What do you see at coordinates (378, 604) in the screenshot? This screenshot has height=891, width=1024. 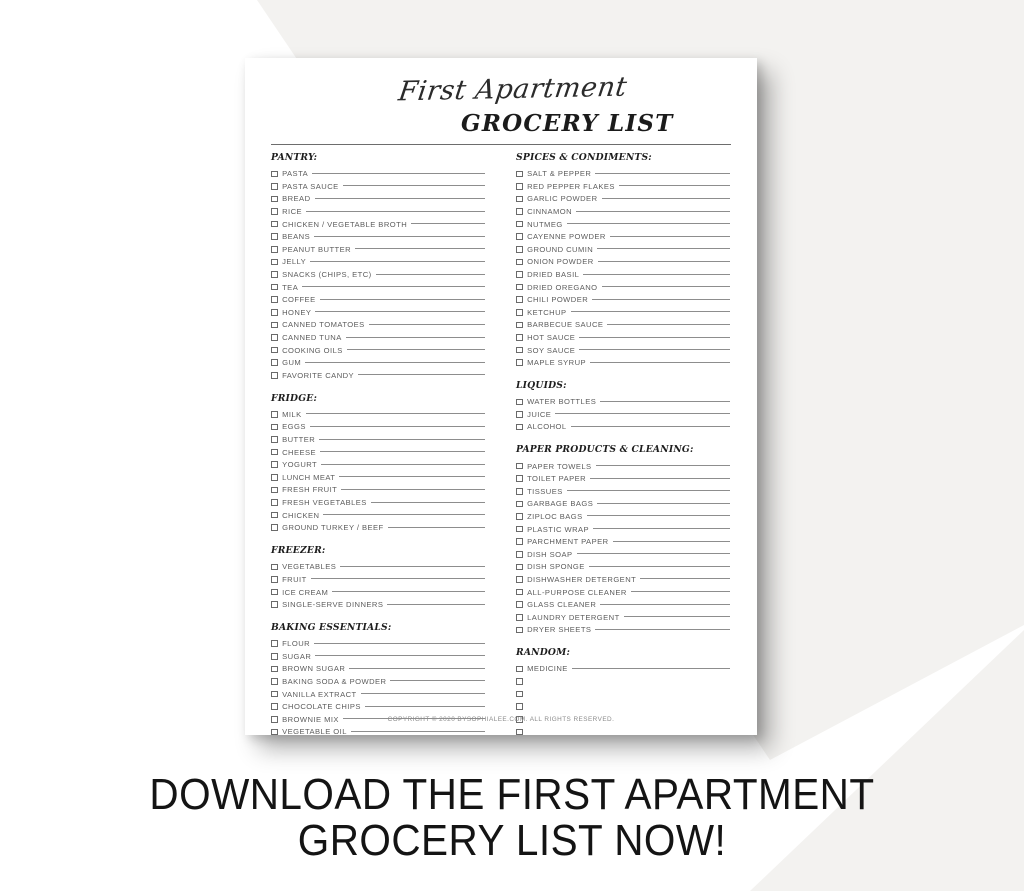 I see `checklist-row: SINGLE-SERVE DINNERS` at bounding box center [378, 604].